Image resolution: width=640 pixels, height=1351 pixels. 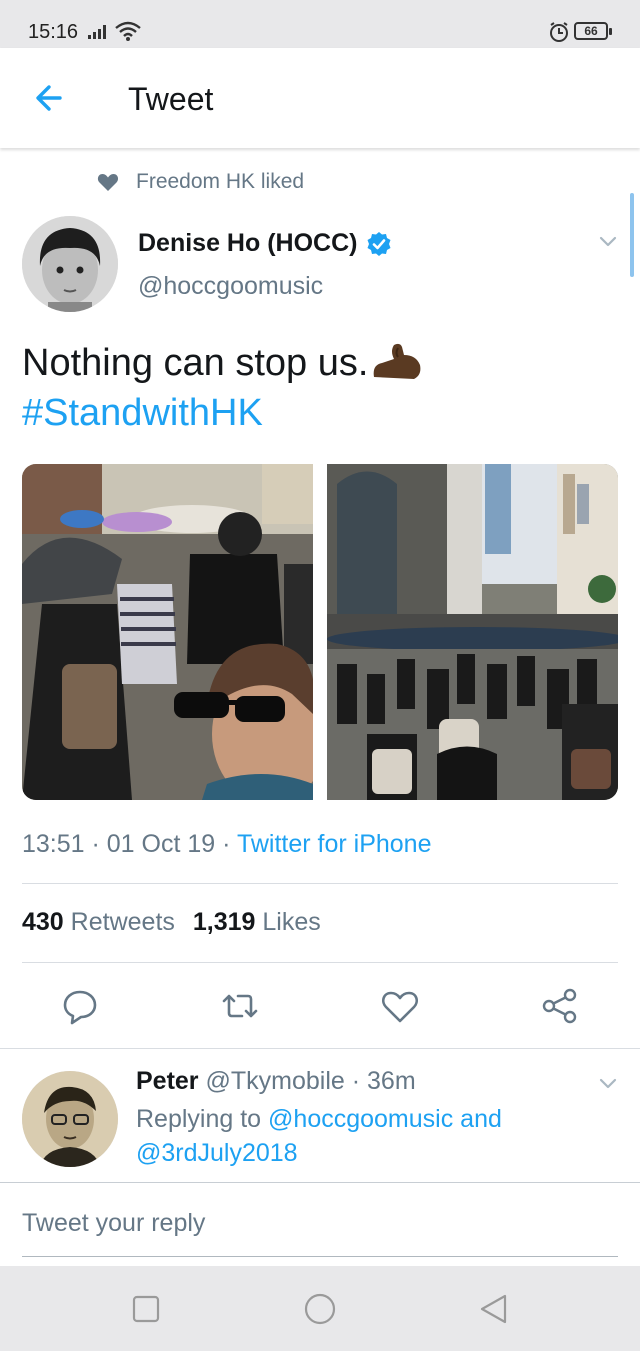 What do you see at coordinates (593, 31) in the screenshot?
I see `battery-icon: 66` at bounding box center [593, 31].